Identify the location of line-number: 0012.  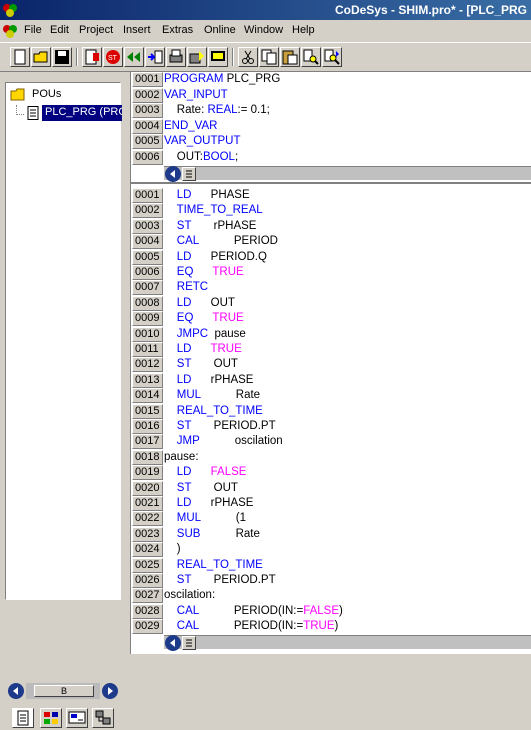
(147, 365).